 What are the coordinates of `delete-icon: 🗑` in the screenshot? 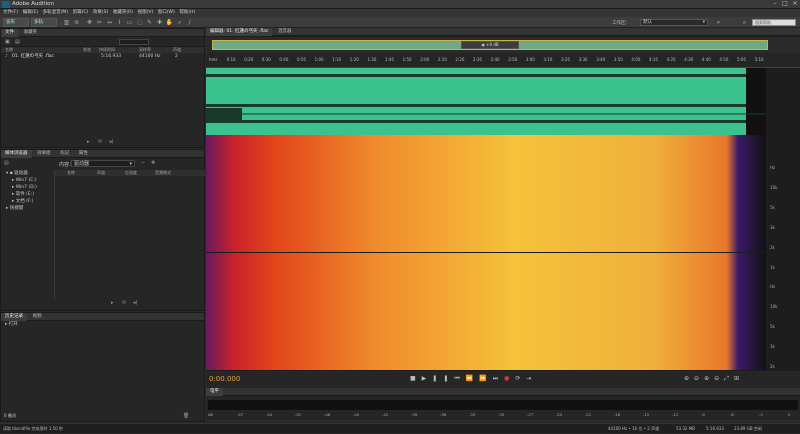 It's located at (186, 416).